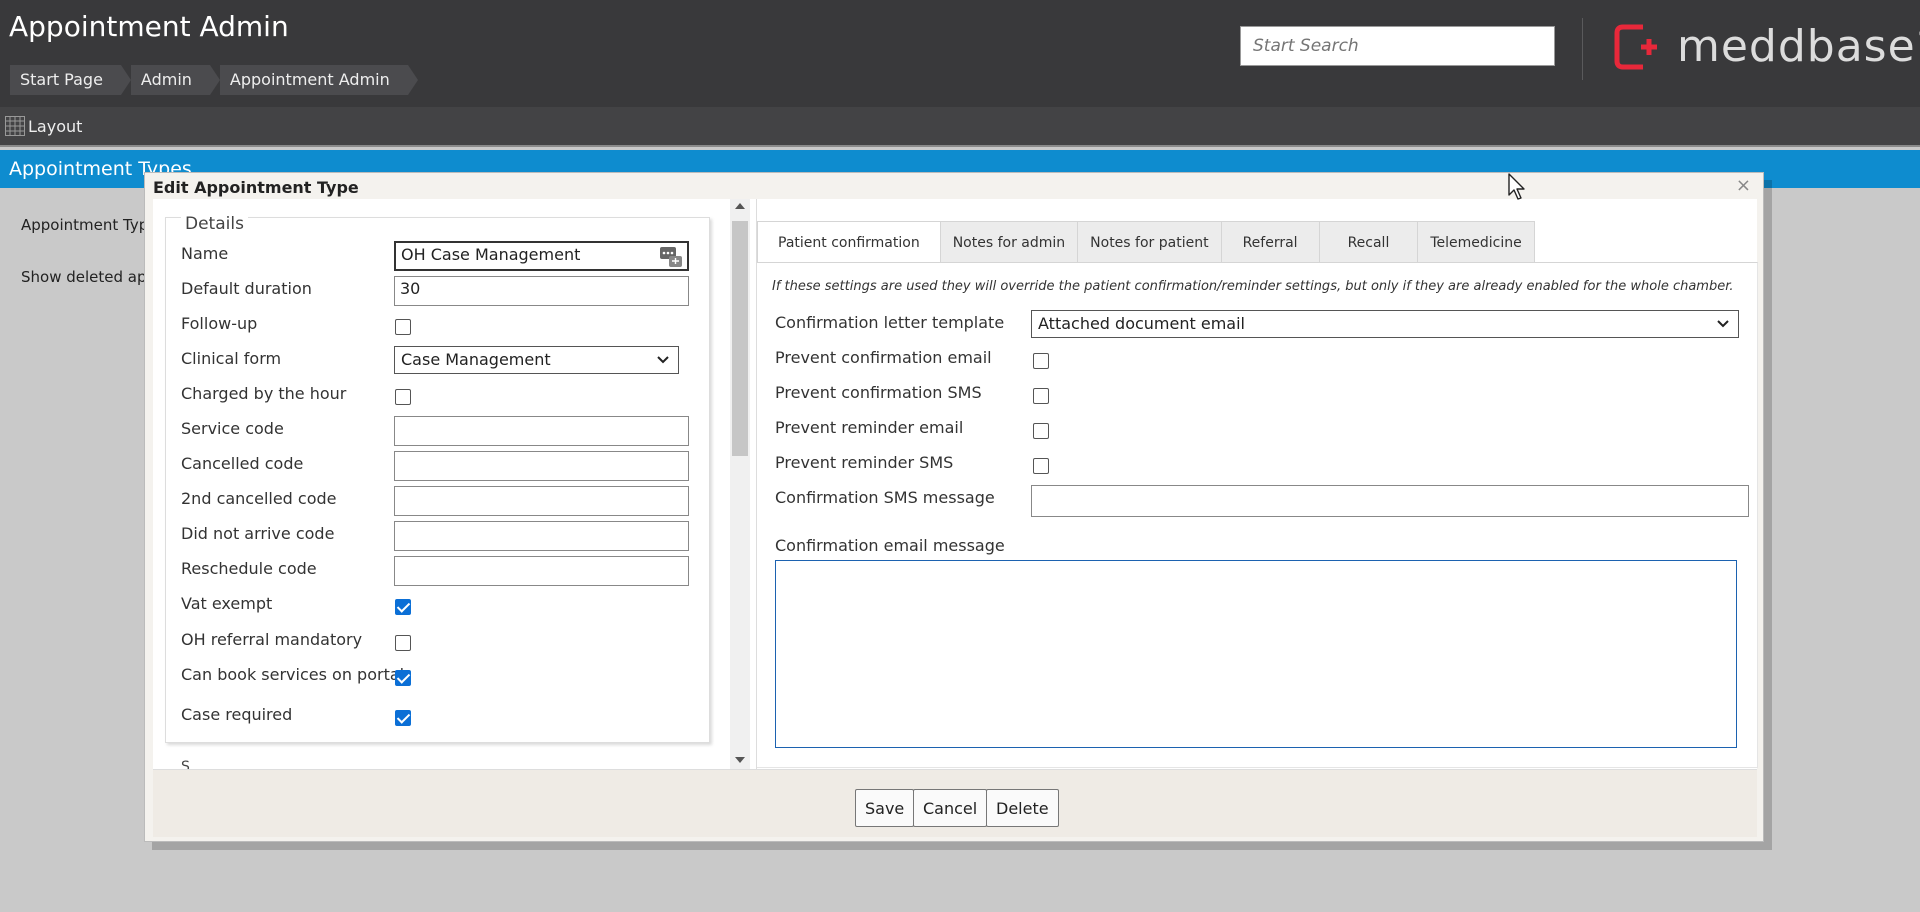  I want to click on prevent-sms-row: Prevent confirmation SMS, so click(1255, 396).